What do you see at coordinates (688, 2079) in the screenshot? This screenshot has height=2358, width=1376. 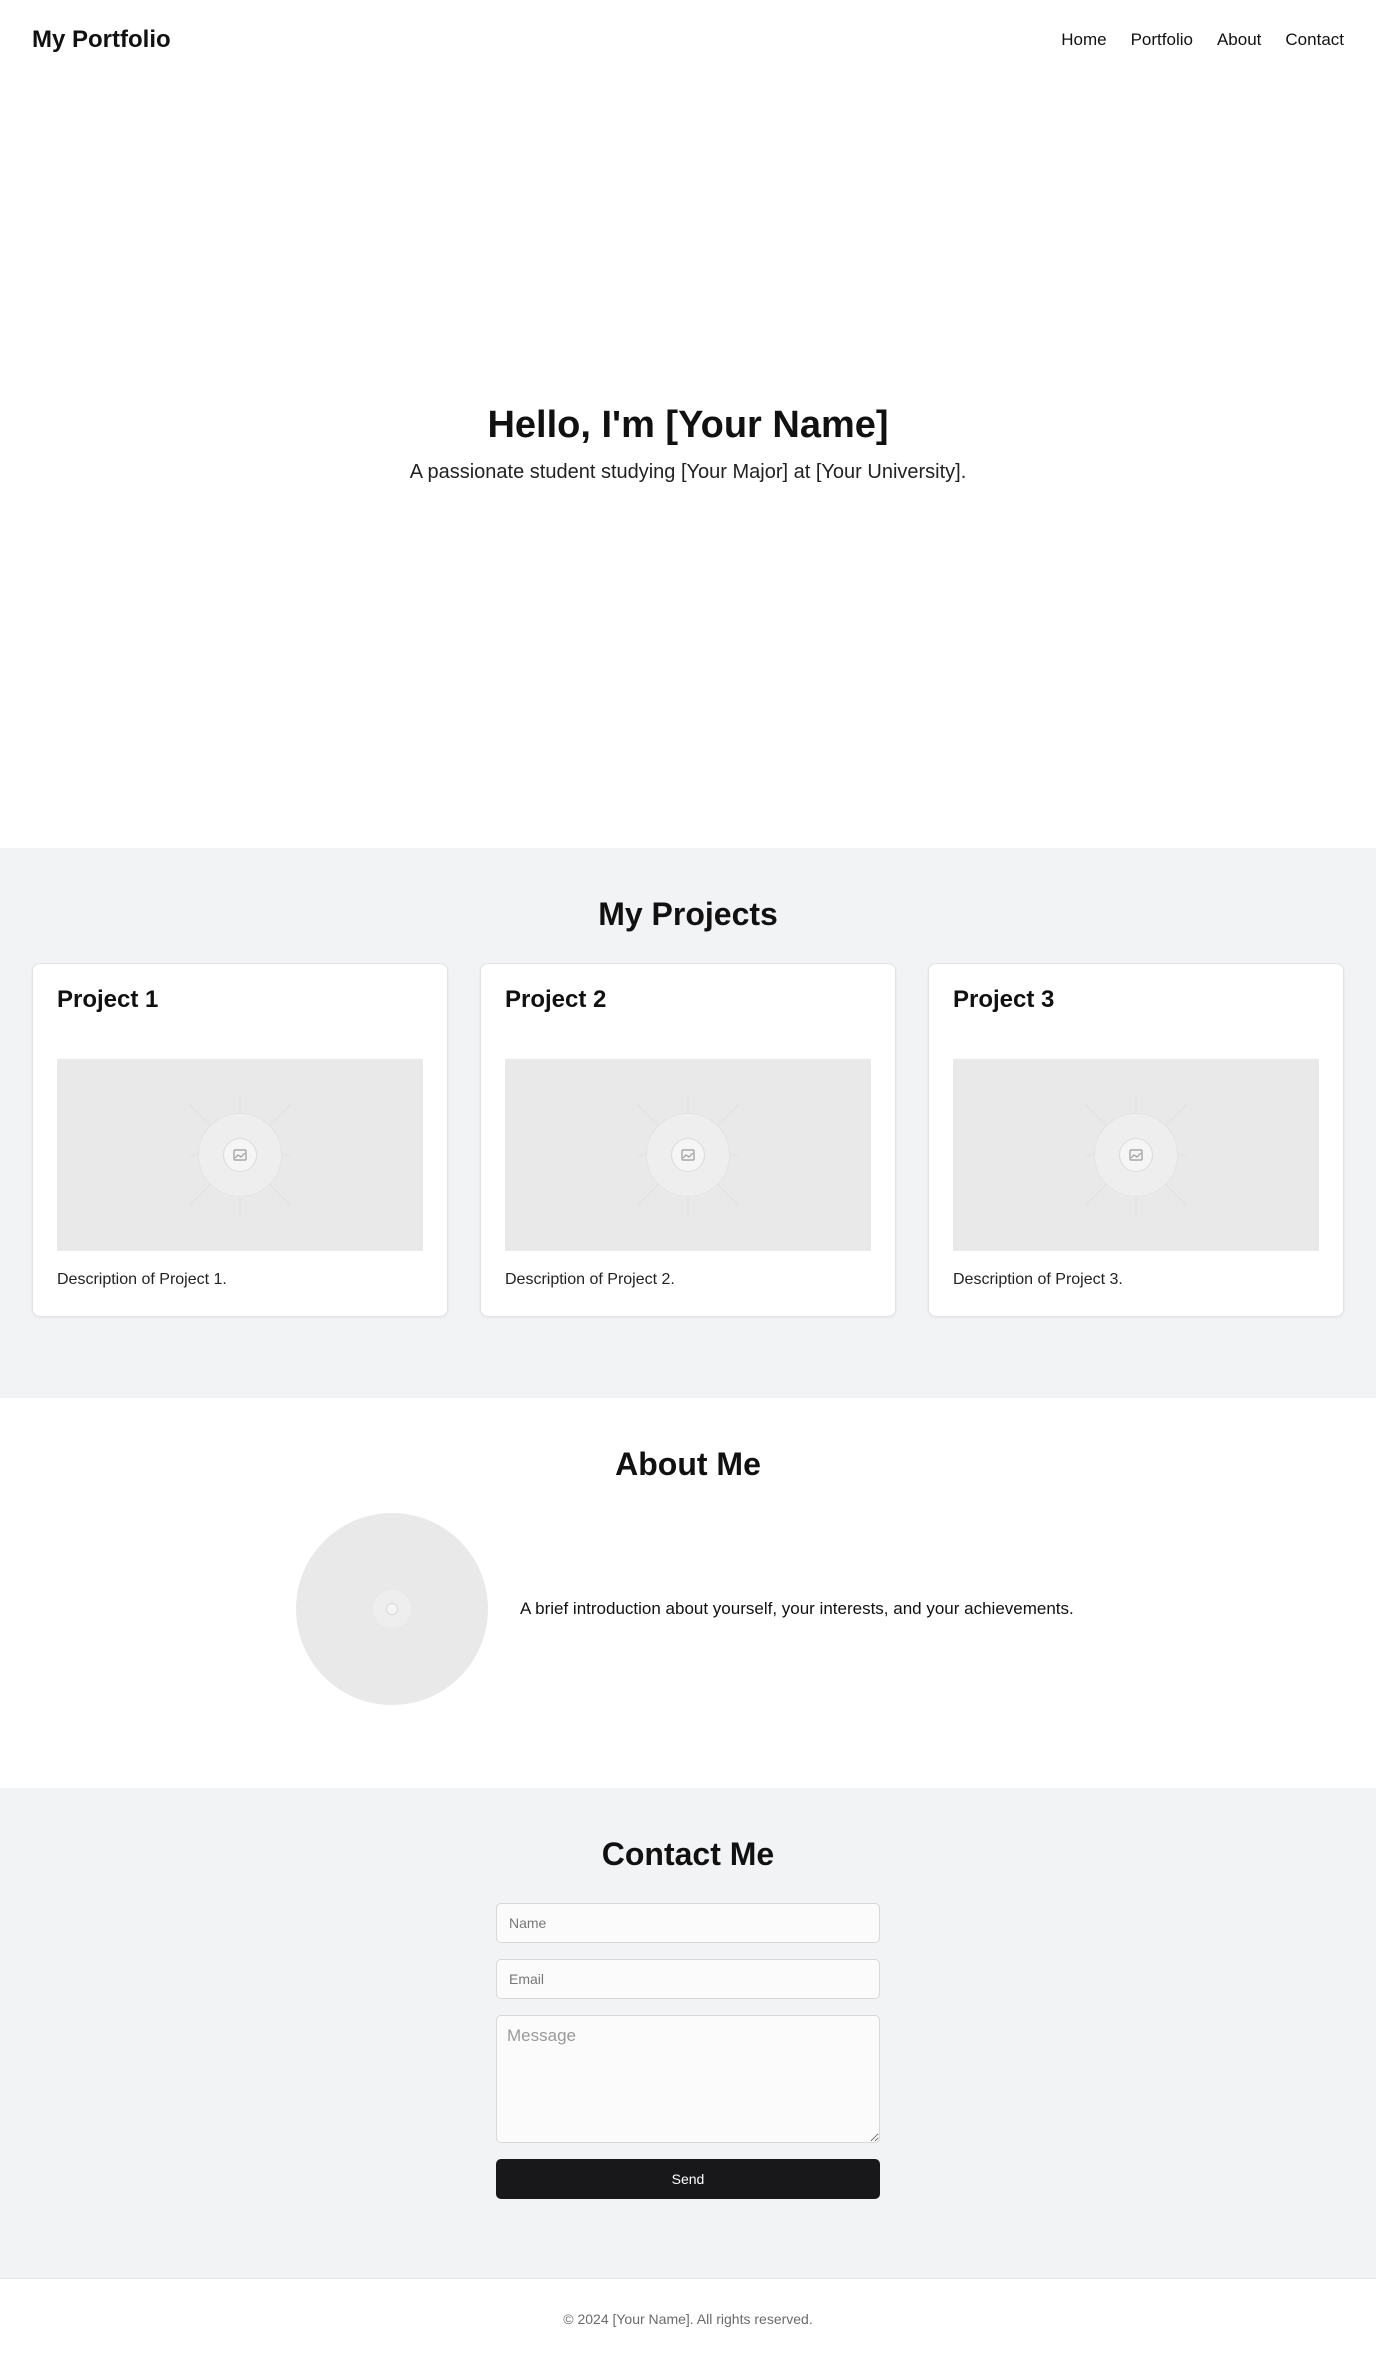 I see `message-textarea` at bounding box center [688, 2079].